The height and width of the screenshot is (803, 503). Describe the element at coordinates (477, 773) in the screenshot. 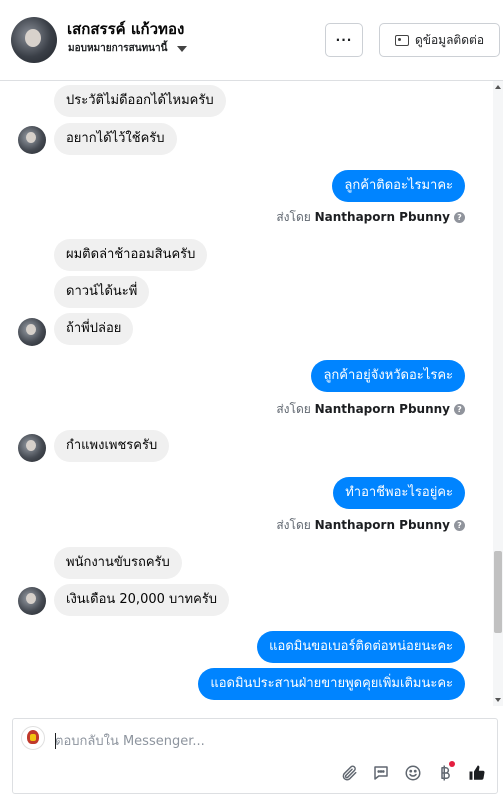

I see `thumbs-up-icon` at that location.